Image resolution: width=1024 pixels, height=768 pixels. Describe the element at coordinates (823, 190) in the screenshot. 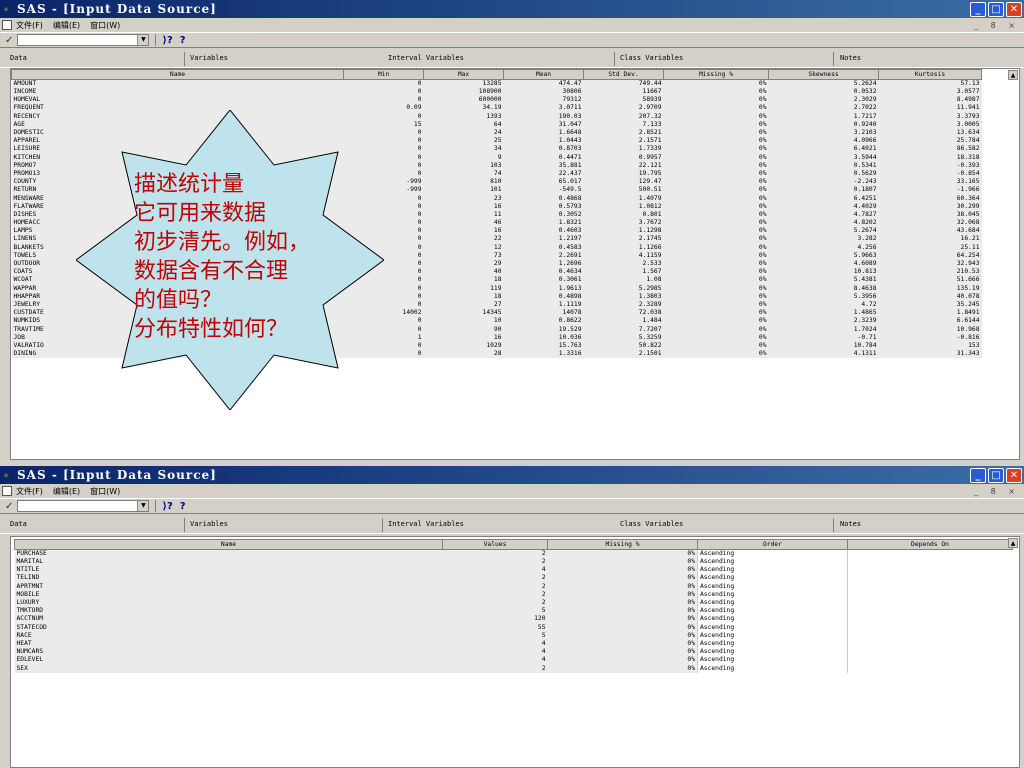

I see `table-cell: 0.1807` at that location.